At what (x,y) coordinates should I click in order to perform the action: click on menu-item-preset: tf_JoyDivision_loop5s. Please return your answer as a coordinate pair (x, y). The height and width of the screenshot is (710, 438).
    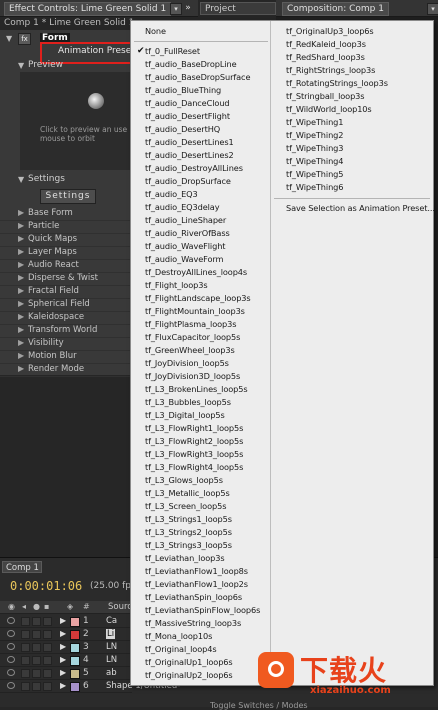
    Looking at the image, I should click on (187, 363).